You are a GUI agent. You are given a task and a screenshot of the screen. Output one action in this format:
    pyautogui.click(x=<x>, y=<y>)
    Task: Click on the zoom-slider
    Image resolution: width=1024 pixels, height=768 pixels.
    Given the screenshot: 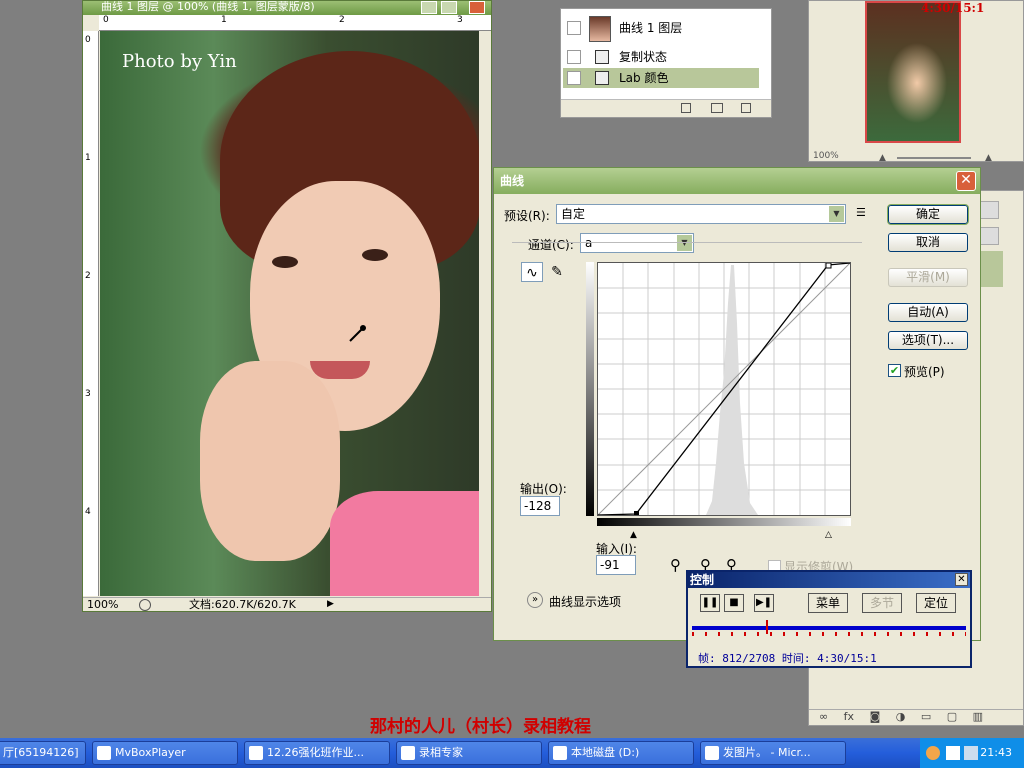 What is the action you would take?
    pyautogui.click(x=934, y=158)
    